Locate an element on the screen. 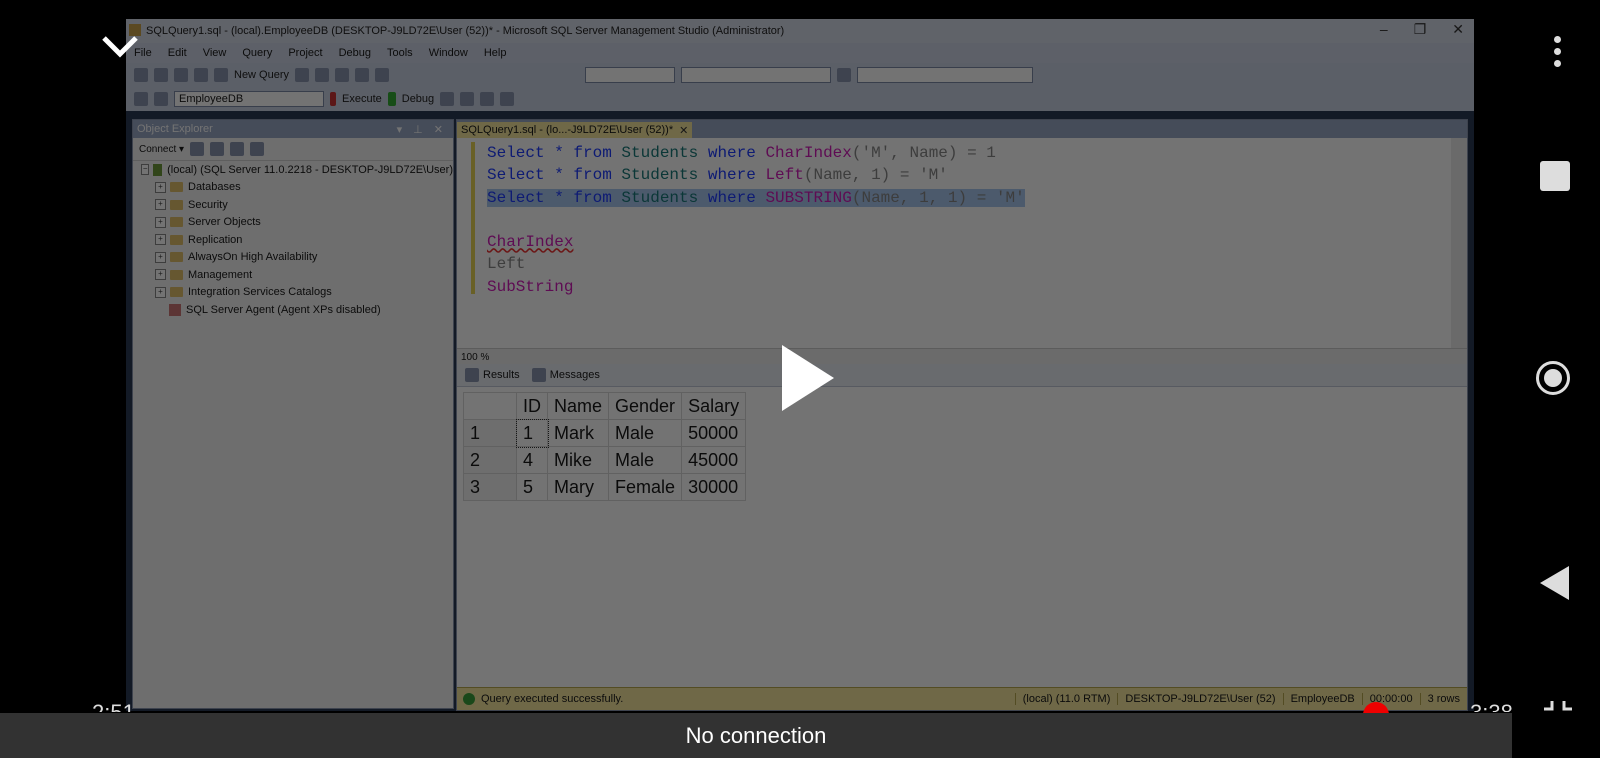  row-number: 2 is located at coordinates (490, 460).